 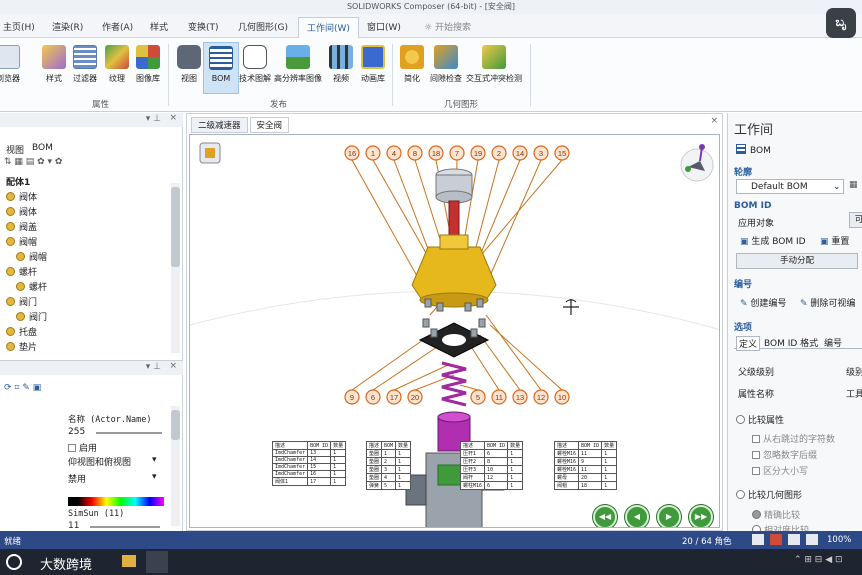 What do you see at coordinates (189, 68) in the screenshot?
I see `view-button: 视图` at bounding box center [189, 68].